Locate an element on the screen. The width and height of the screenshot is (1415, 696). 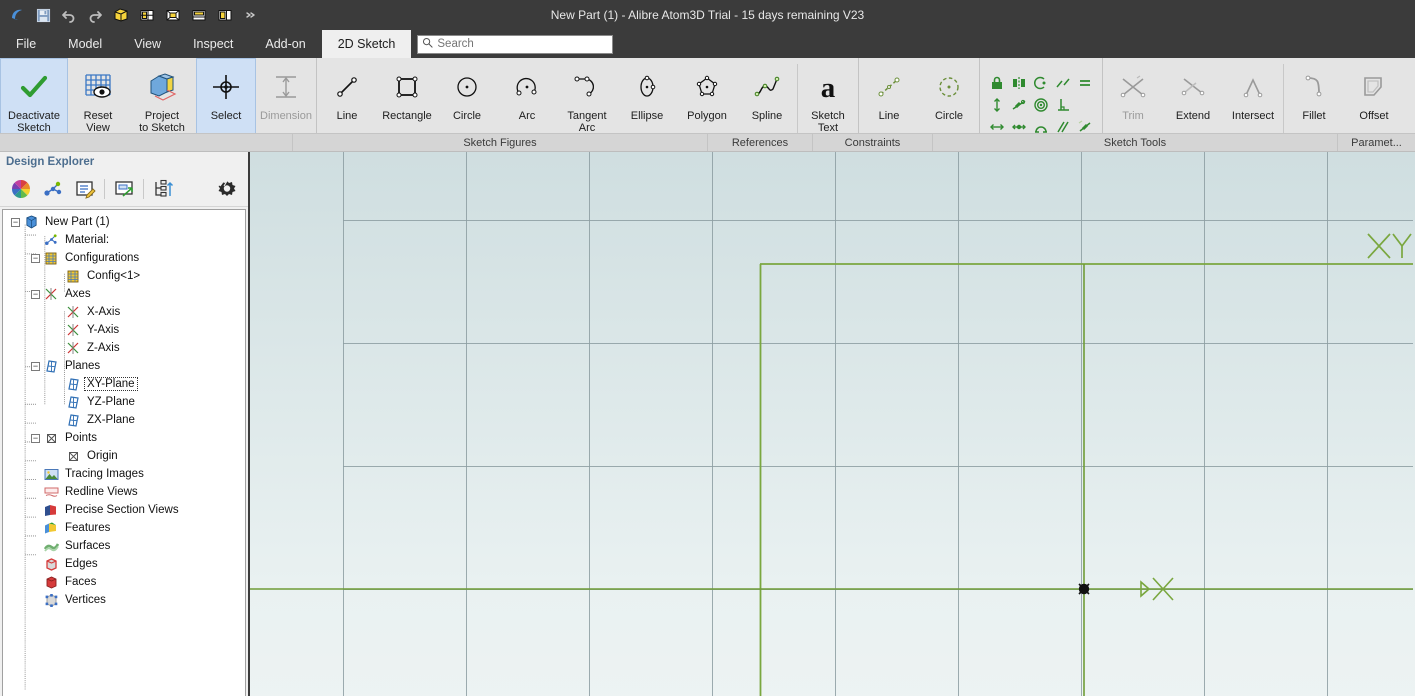
search-box is located at coordinates (515, 44).